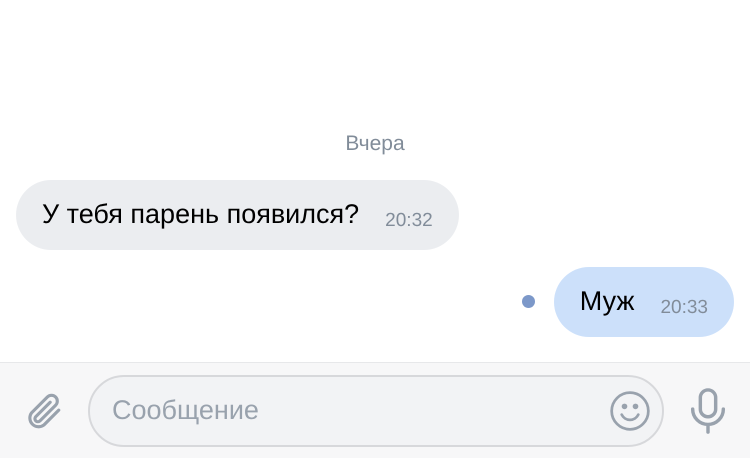 The width and height of the screenshot is (750, 458). What do you see at coordinates (201, 215) in the screenshot?
I see `message-text: У тебя парень появился?` at bounding box center [201, 215].